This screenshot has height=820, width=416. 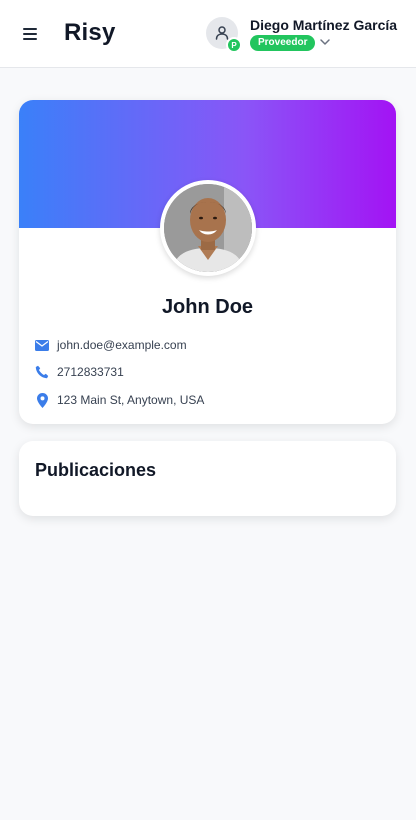 I want to click on user-name: Diego Martínez García, so click(x=324, y=25).